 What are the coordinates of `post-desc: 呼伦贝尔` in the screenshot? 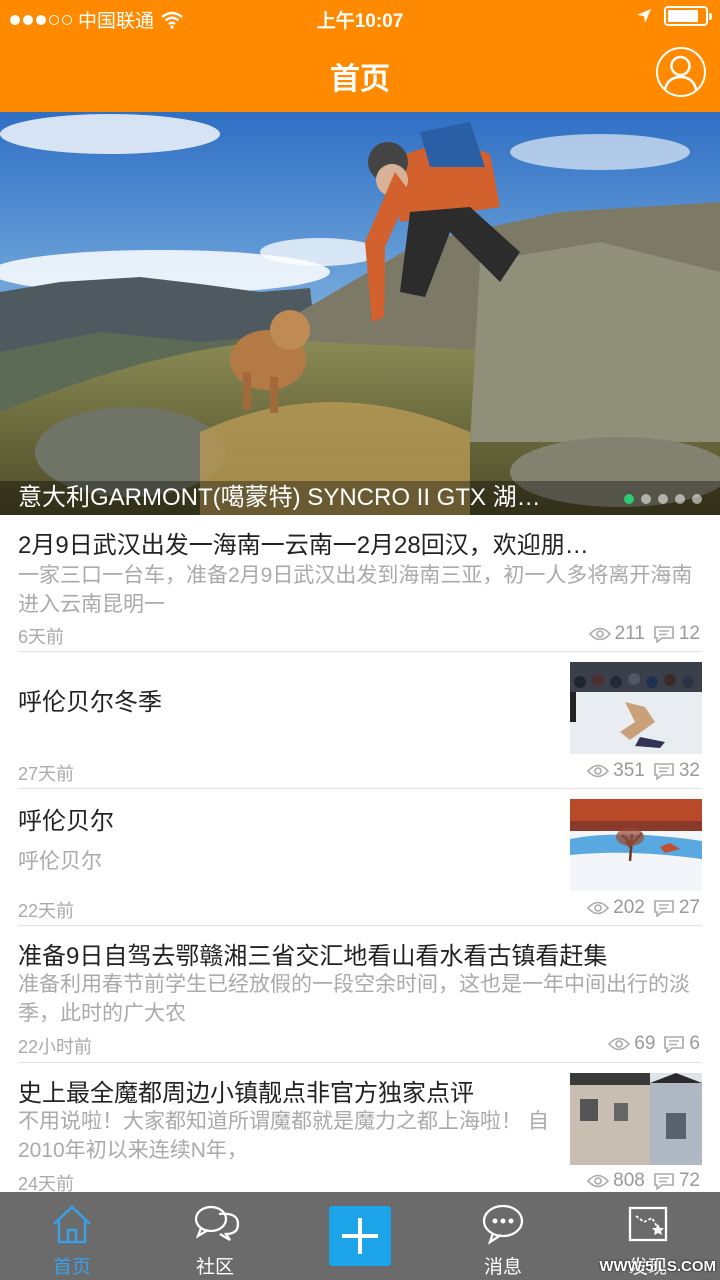 It's located at (60, 861).